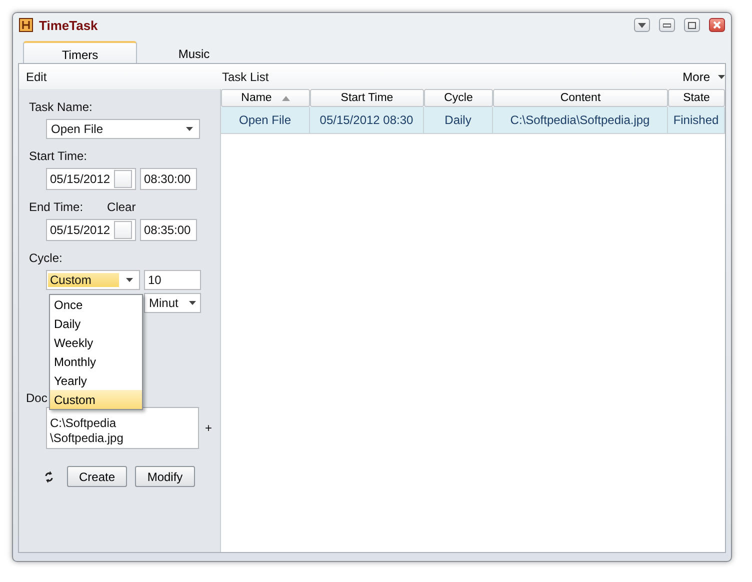 The height and width of the screenshot is (582, 752). What do you see at coordinates (96, 323) in the screenshot?
I see `menu-item: Daily` at bounding box center [96, 323].